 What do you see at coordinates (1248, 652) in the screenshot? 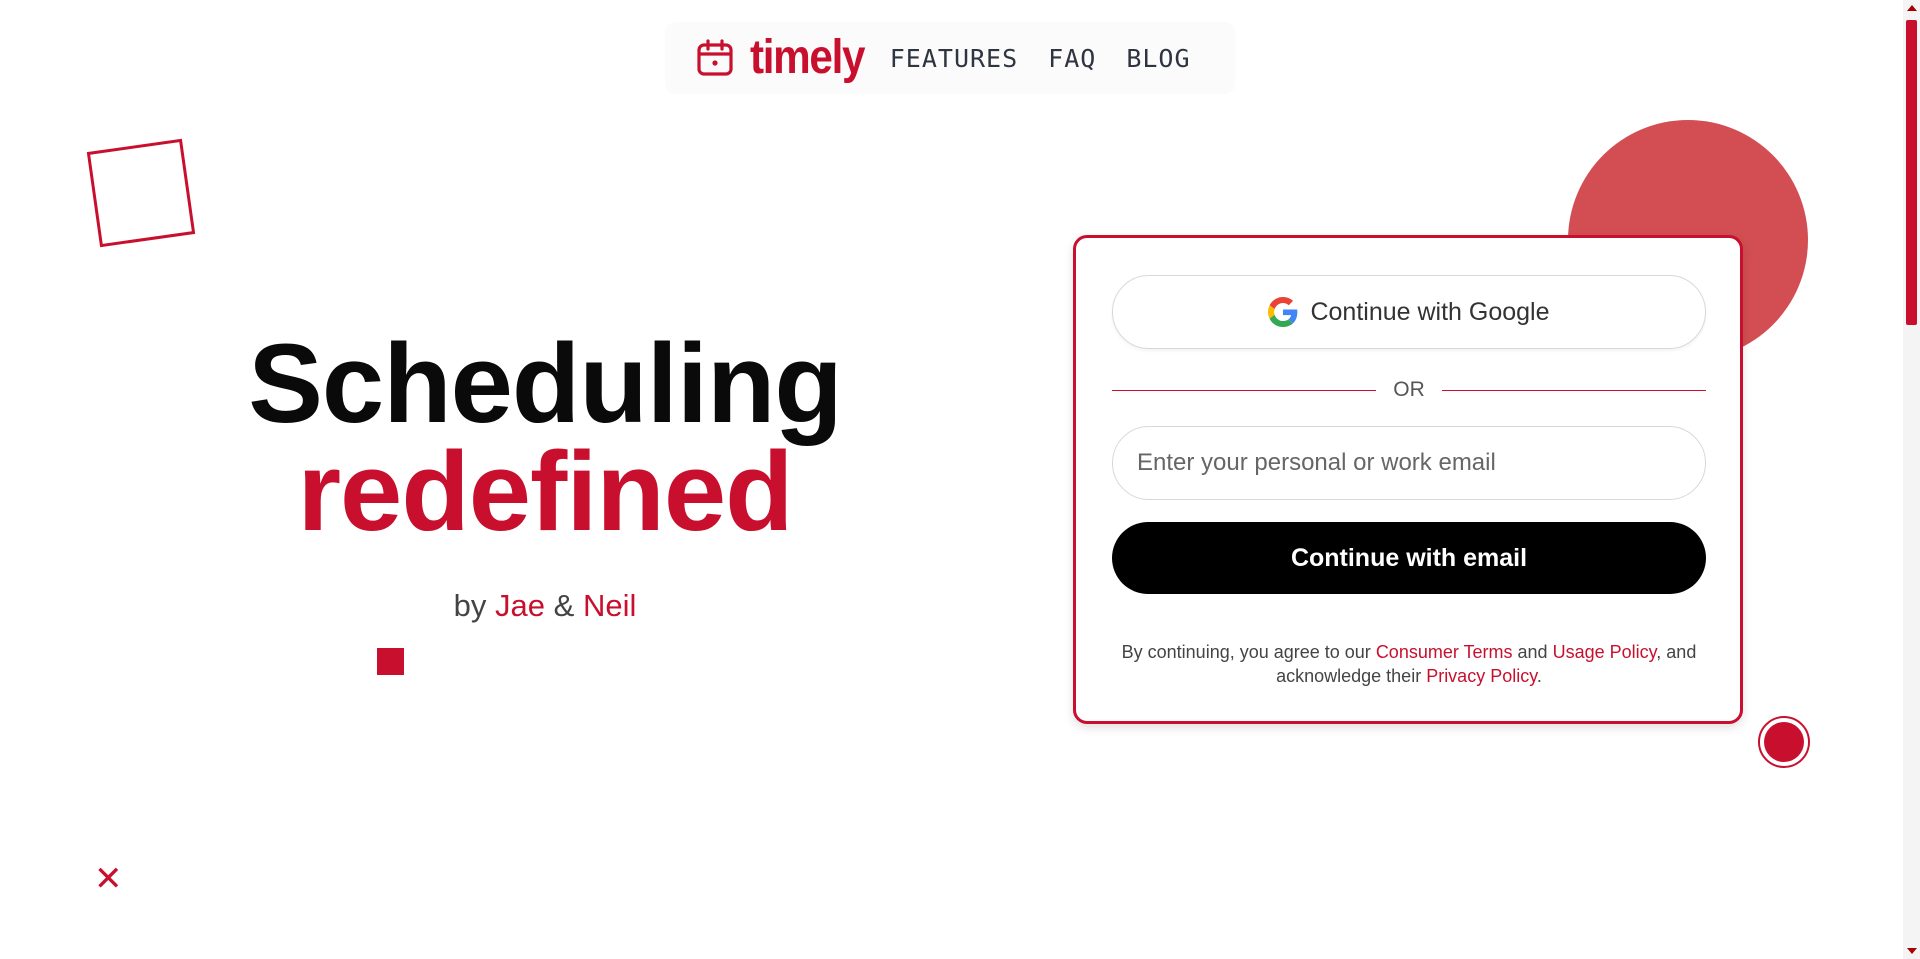
I see `legal-text-1: By continuing, you agree to our` at bounding box center [1248, 652].